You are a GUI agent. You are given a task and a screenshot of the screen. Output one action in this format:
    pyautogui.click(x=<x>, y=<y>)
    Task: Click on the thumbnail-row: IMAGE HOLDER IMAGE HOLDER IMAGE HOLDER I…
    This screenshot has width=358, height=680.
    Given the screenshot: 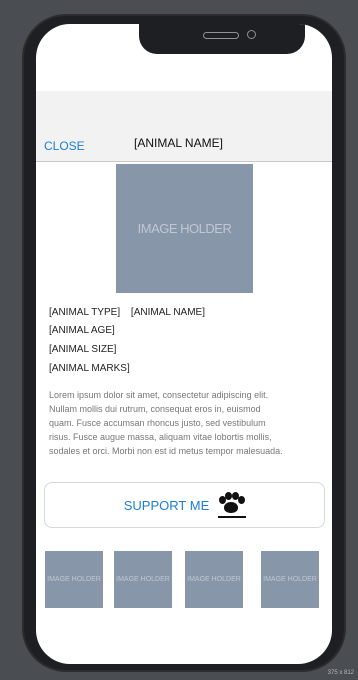 What is the action you would take?
    pyautogui.click(x=184, y=579)
    